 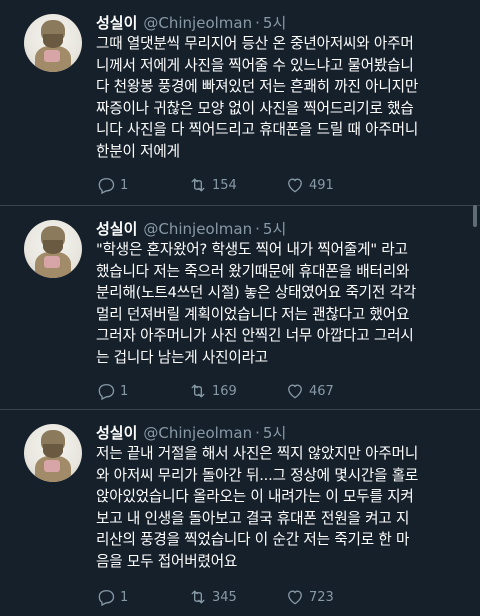 I want to click on tweet-text-line: 다 천왕봉 풍경에 빠져있던 저는 흔쾌히 까진 아니지만, so click(x=257, y=86).